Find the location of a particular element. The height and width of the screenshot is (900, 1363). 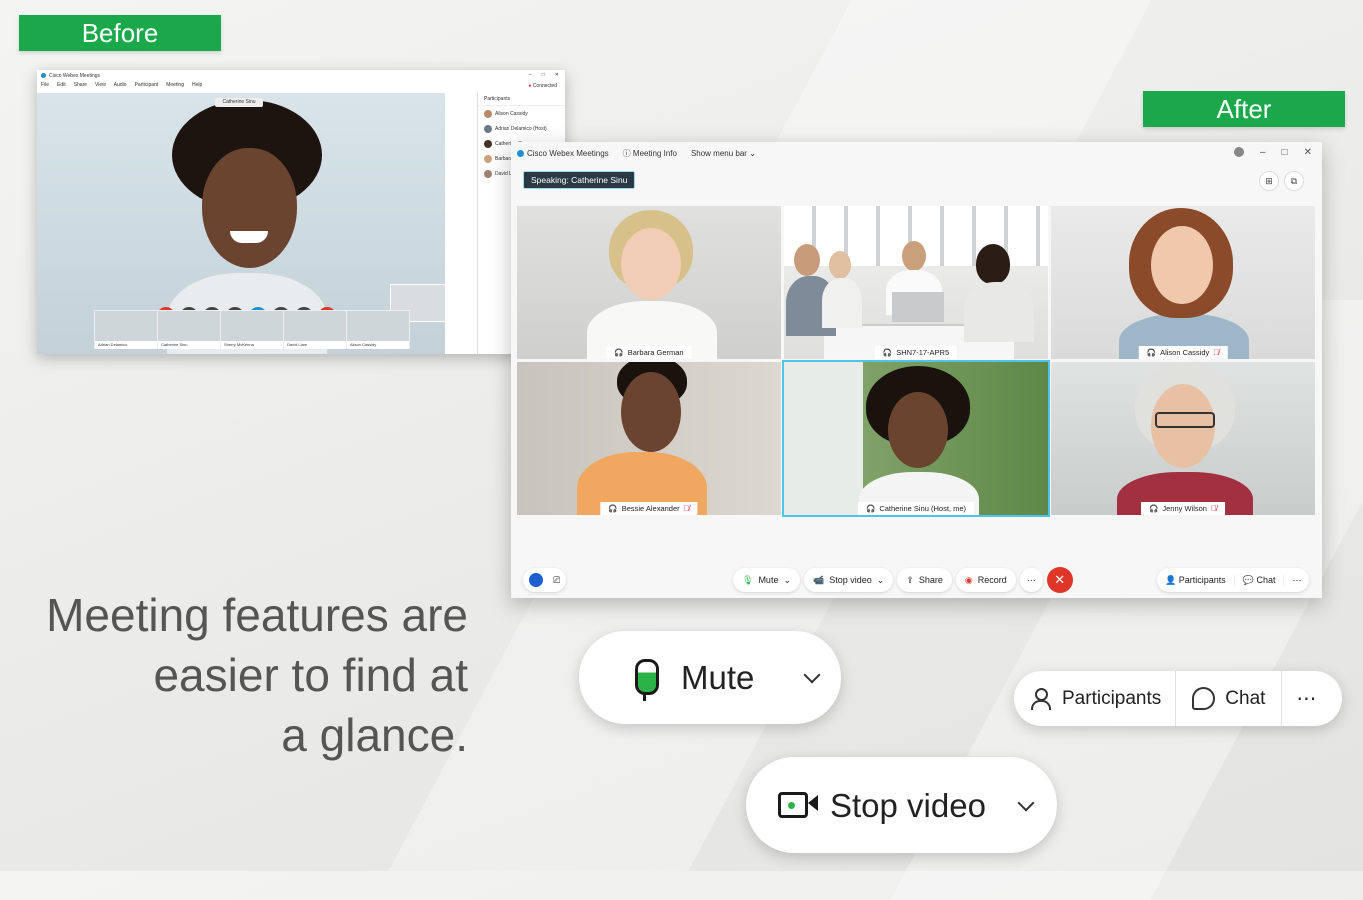

tile-label: 🎧 Bessie Alexander 🎙̸ is located at coordinates (649, 508).